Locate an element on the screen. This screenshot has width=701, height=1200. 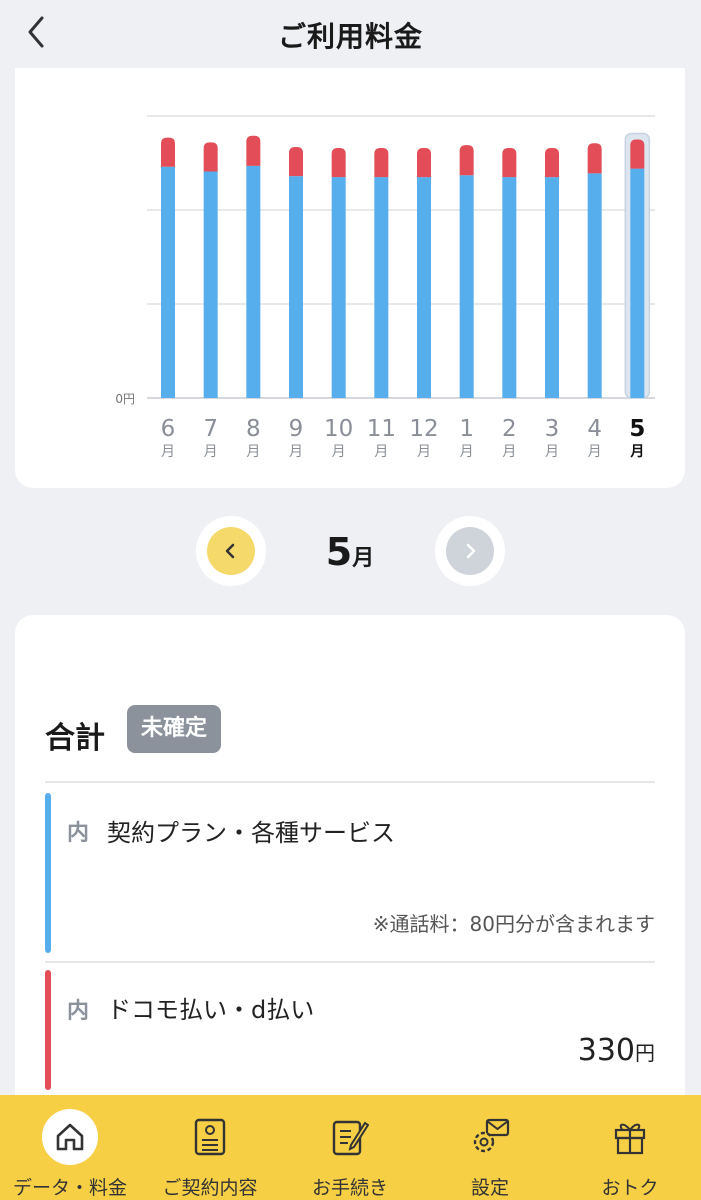
x-tick-label: 8 is located at coordinates (253, 429).